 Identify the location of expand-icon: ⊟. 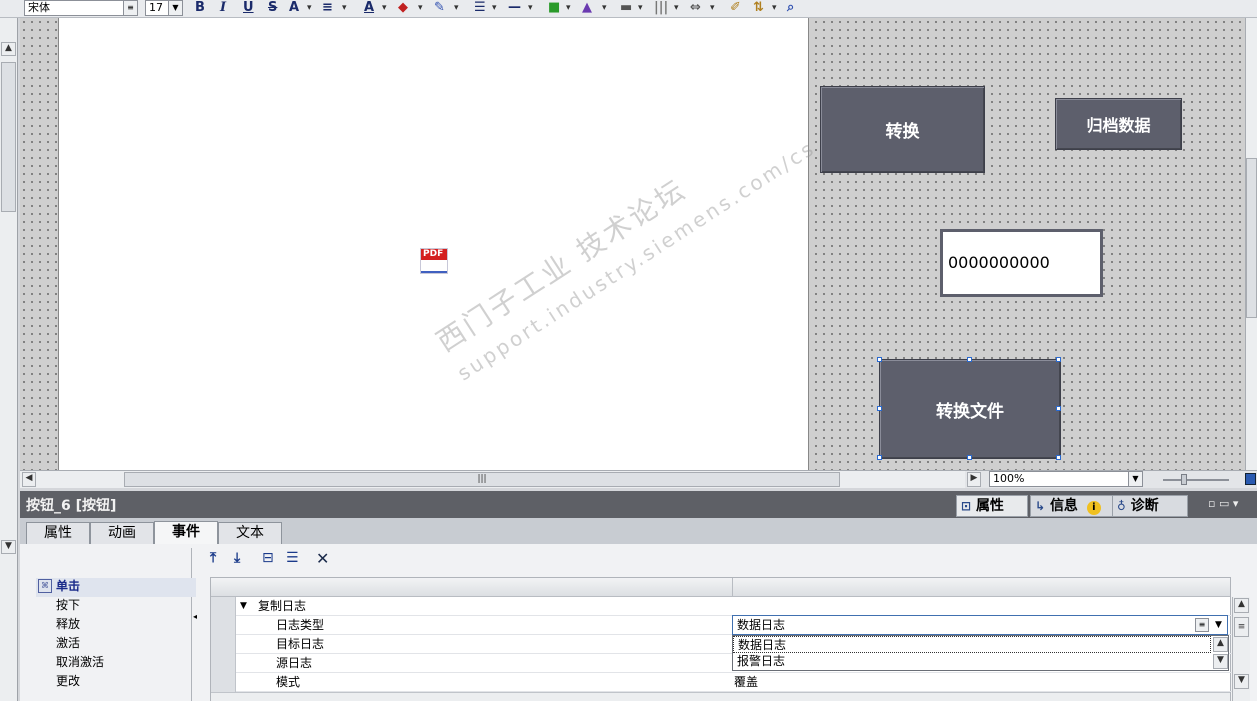
(268, 558).